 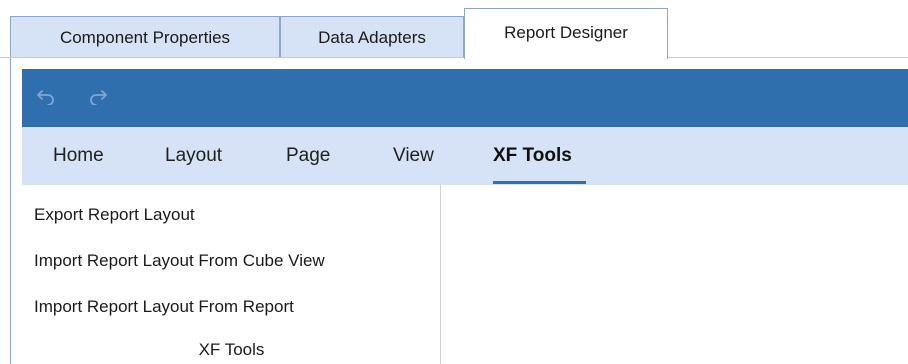 I want to click on import-report-layout-from-cube-view-button: Import Report Layout From Cube View, so click(x=179, y=261).